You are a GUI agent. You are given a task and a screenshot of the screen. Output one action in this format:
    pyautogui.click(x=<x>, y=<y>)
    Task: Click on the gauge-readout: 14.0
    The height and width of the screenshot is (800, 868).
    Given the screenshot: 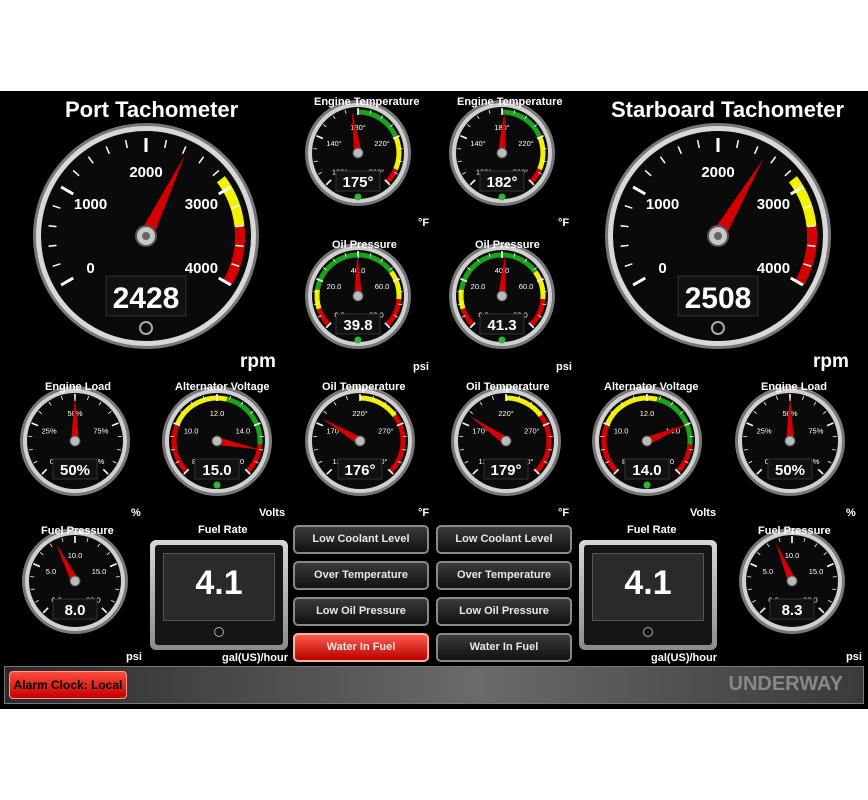 What is the action you would take?
    pyautogui.click(x=646, y=470)
    